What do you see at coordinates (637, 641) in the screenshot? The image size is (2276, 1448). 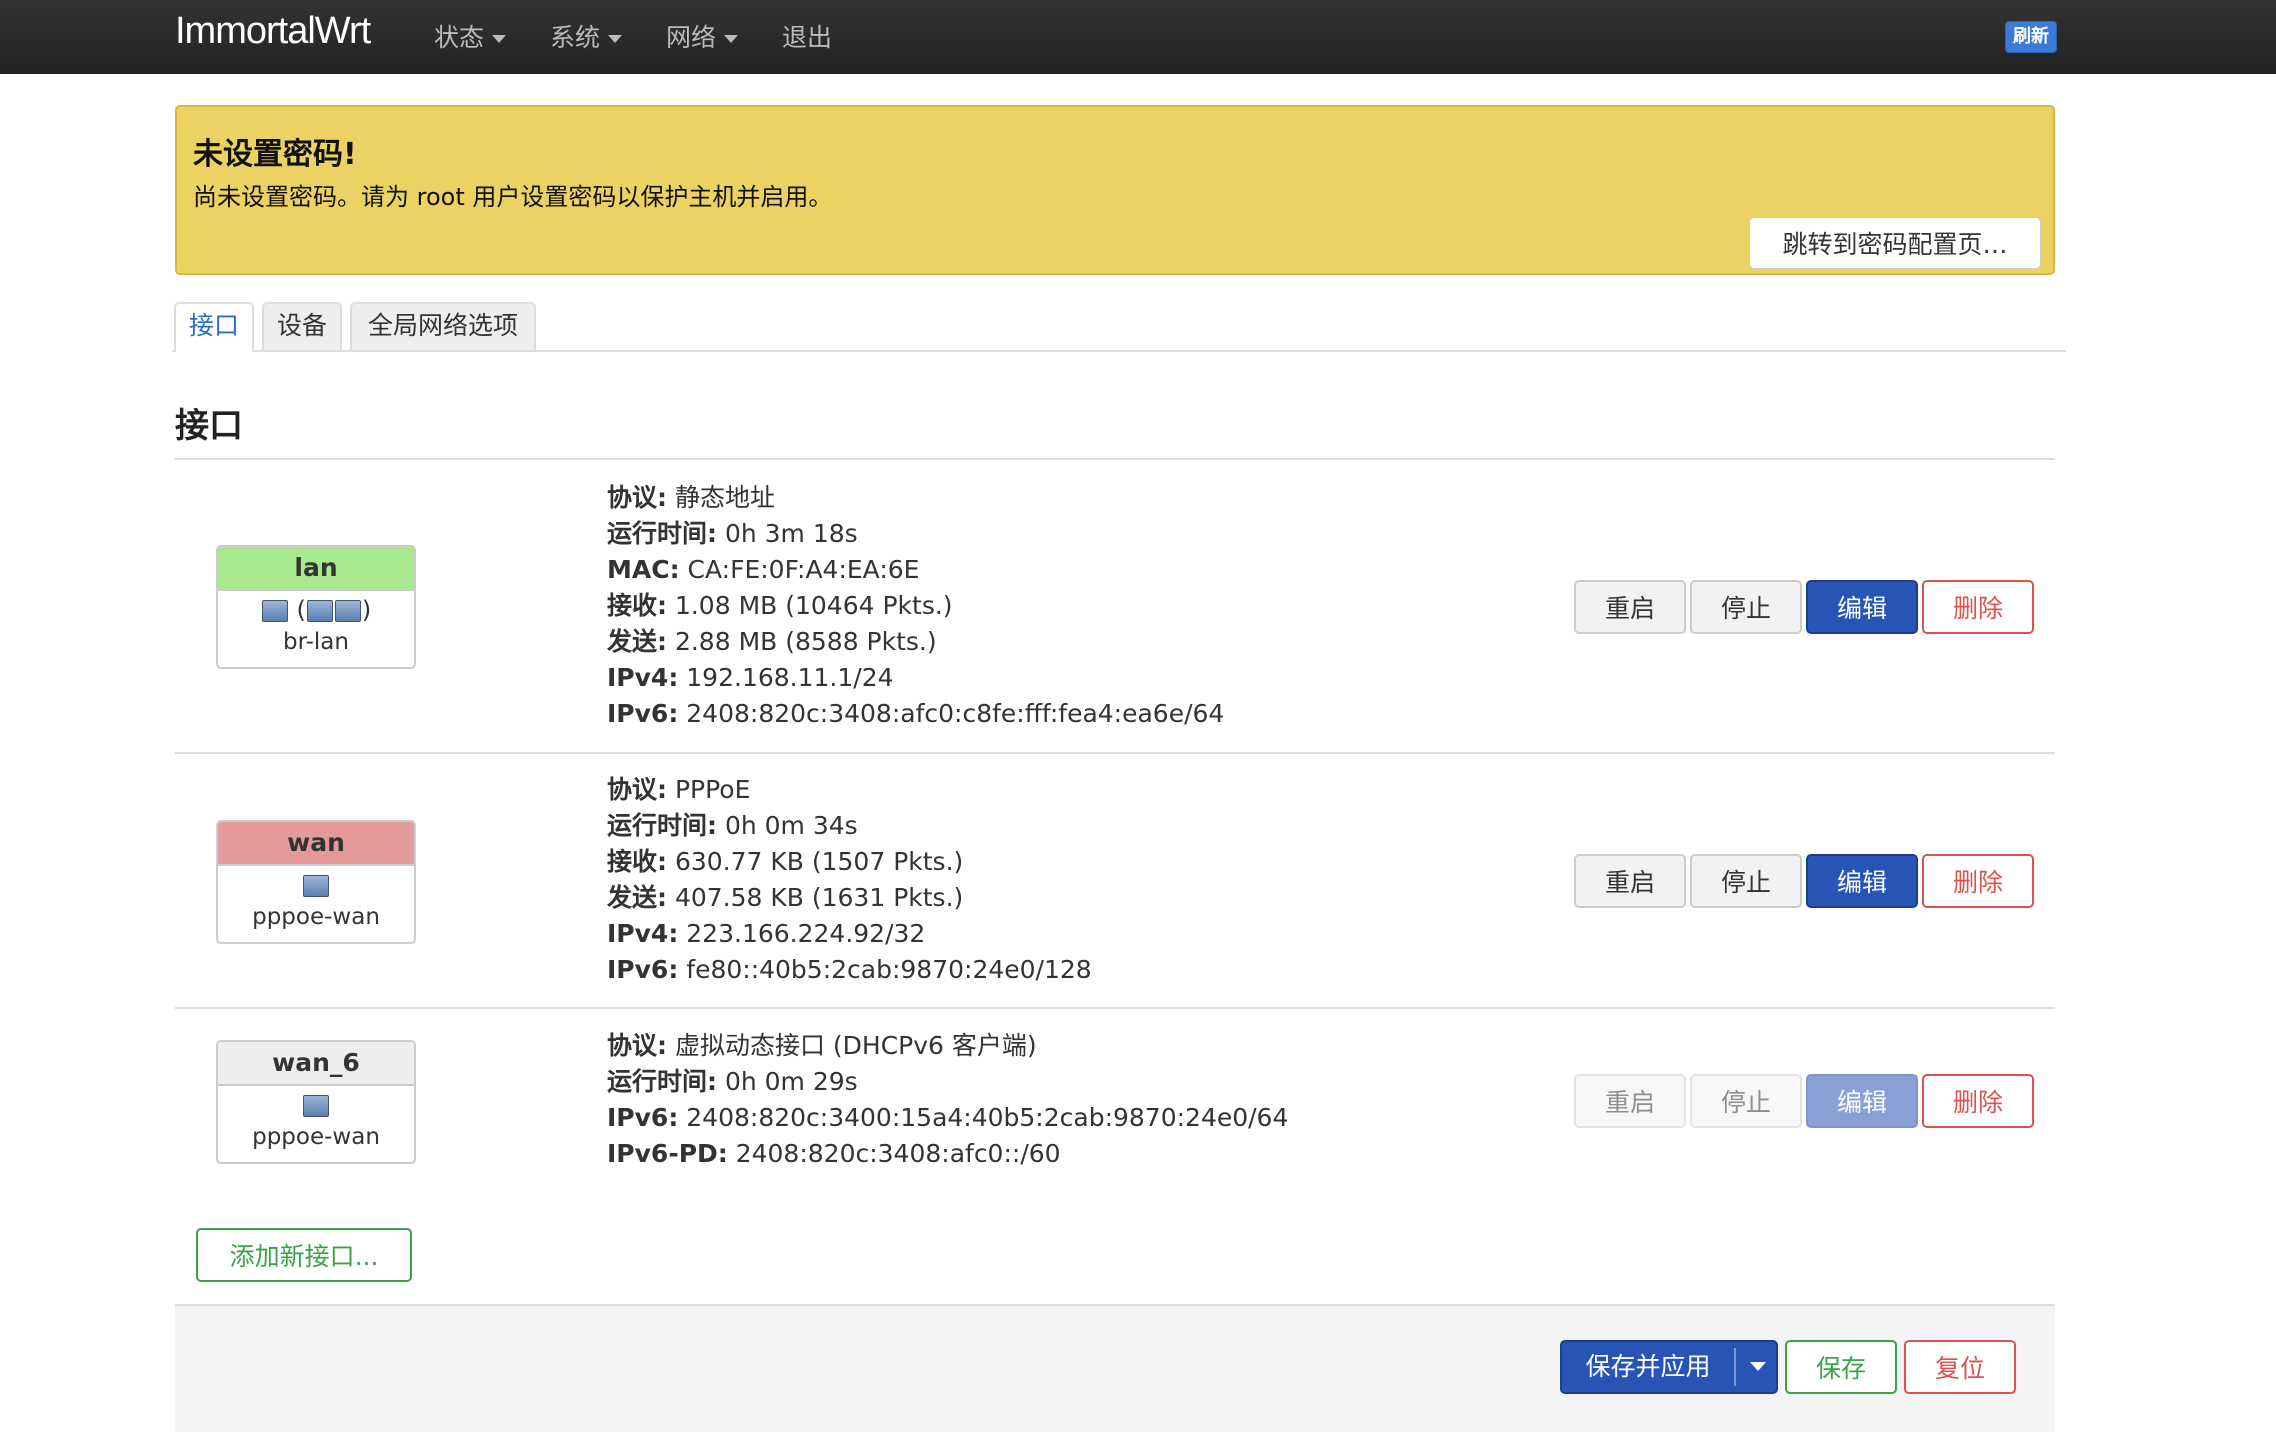 I see `info-label: 发送:` at bounding box center [637, 641].